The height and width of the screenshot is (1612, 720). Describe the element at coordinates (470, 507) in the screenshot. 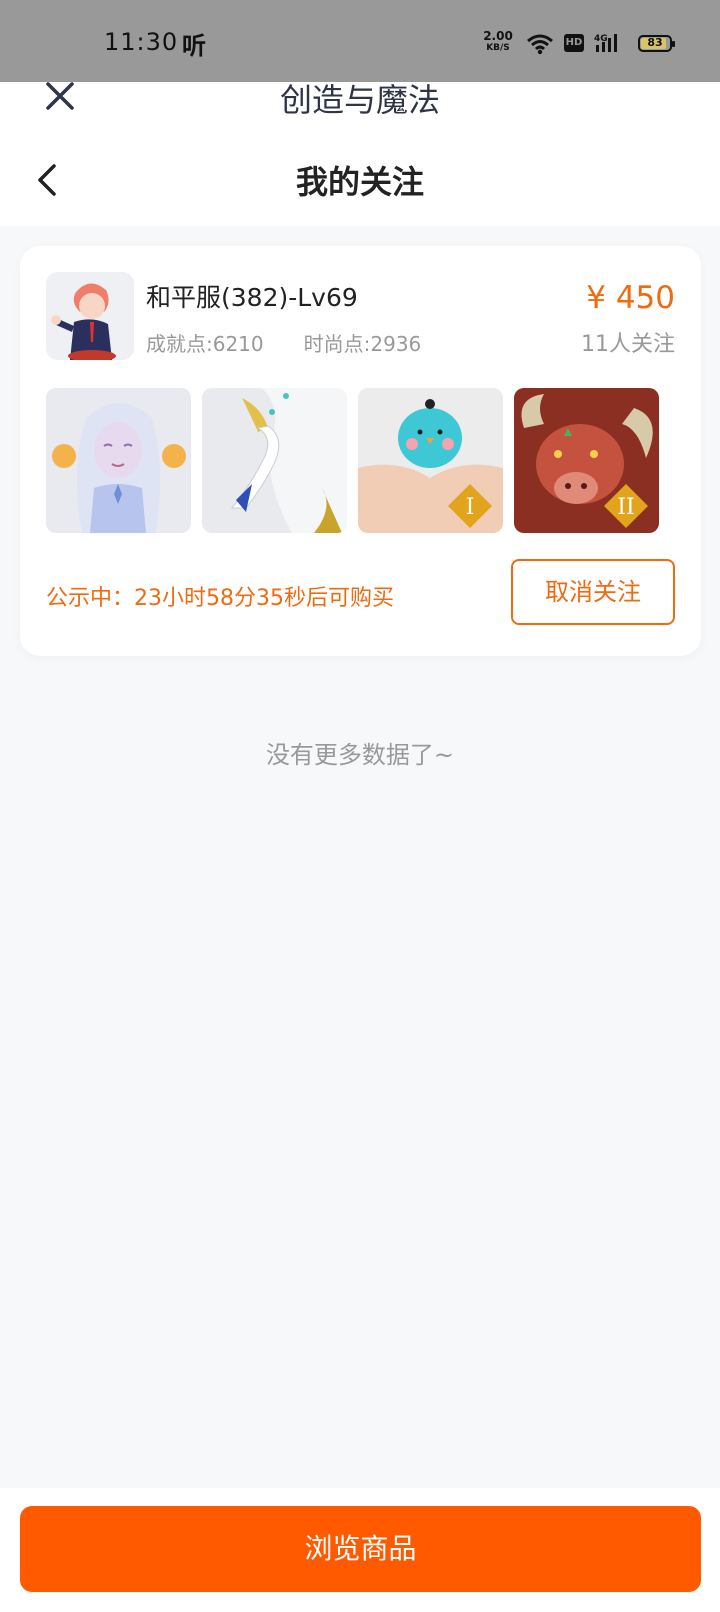

I see `tier-badge: I` at that location.